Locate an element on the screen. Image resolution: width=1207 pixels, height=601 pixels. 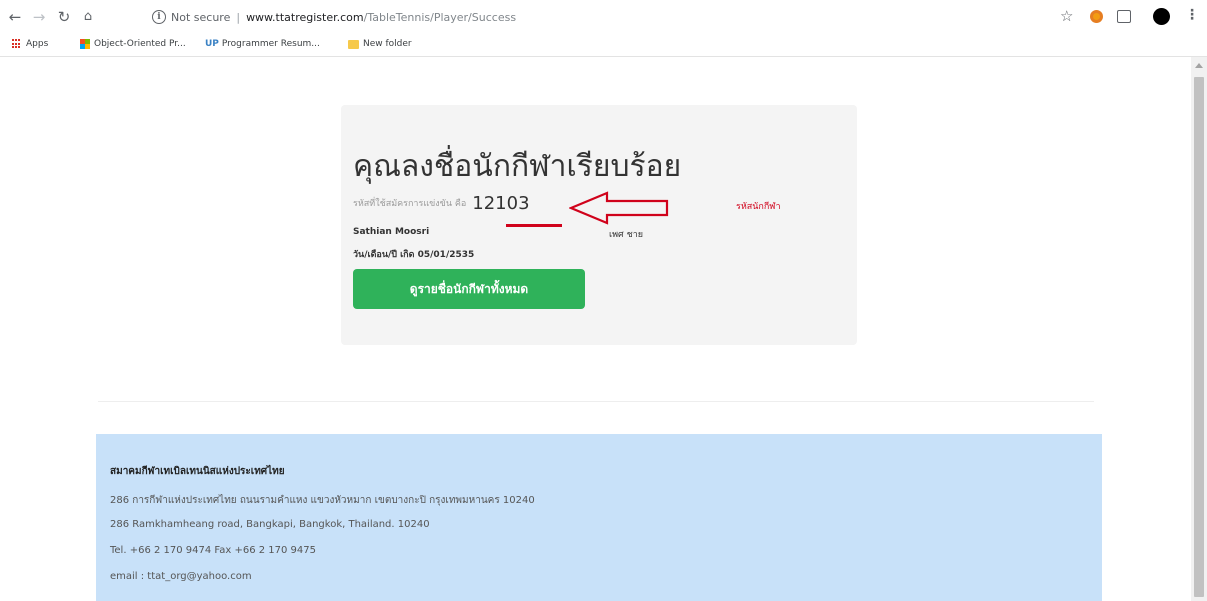
code-underline-annotation is located at coordinates (534, 225).